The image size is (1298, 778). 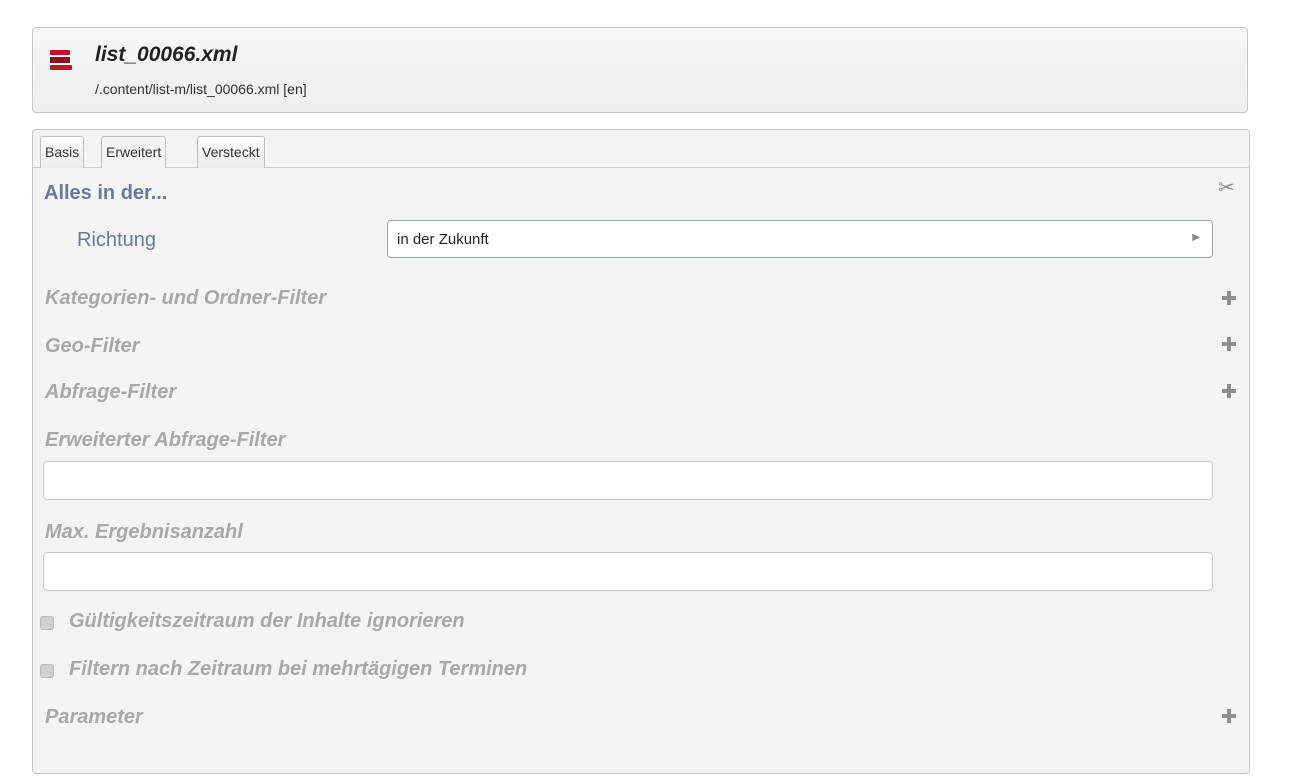 I want to click on file-path: /.content/list-m/list_00066.xml [en], so click(x=201, y=89).